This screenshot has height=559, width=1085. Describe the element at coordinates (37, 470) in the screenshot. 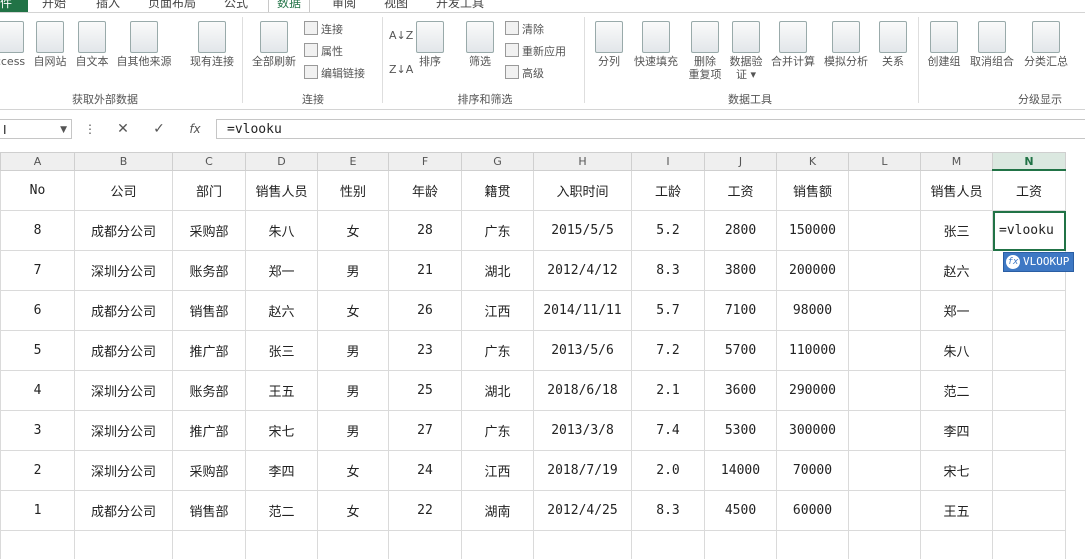

I see `table-cell: 2` at that location.